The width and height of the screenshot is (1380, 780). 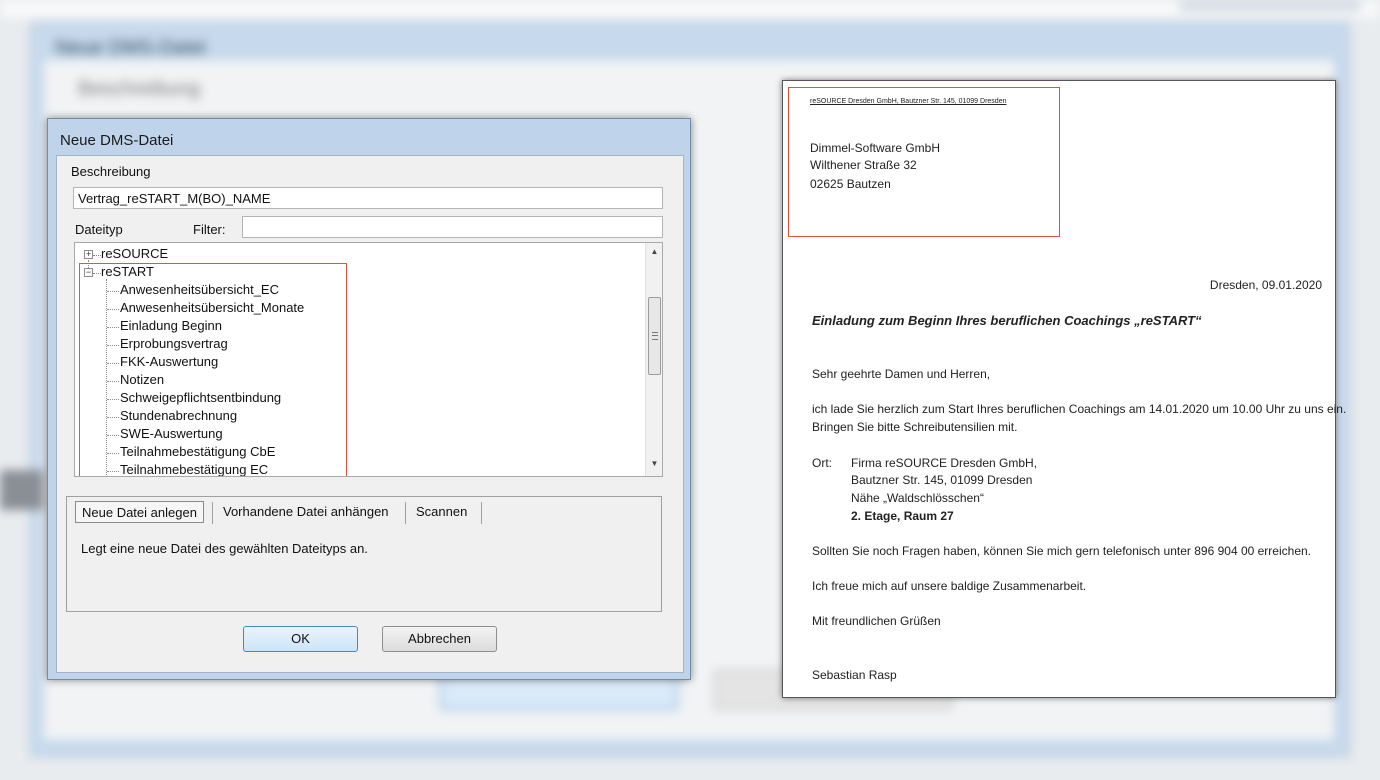 I want to click on letter-date: Dresden, 09.01.2020, so click(x=1265, y=285).